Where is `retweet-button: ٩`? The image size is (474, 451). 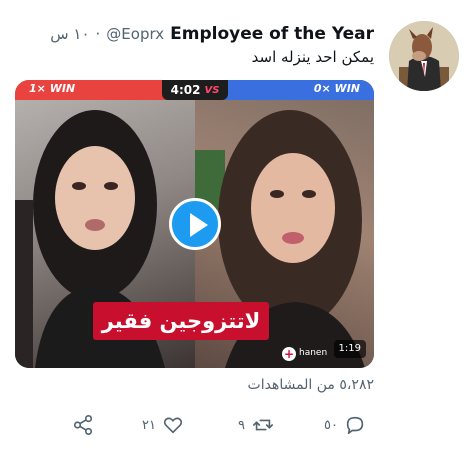 retweet-button: ٩ is located at coordinates (256, 425).